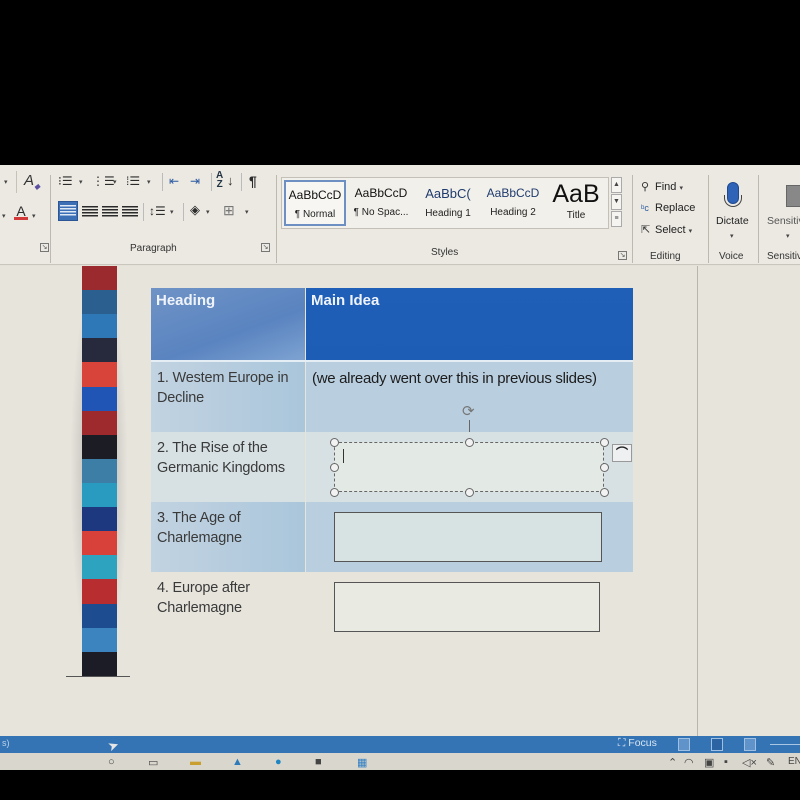  Describe the element at coordinates (237, 762) in the screenshot. I see `mail-icon: ▲` at that location.